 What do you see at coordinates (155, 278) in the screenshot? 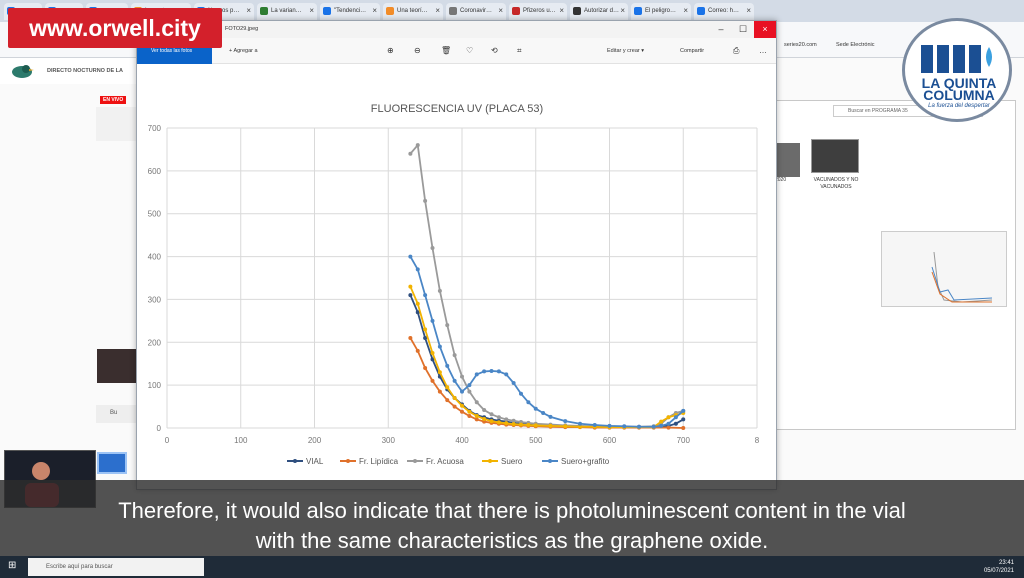
I see `y-axis-ticks: 0 100 200 300 400 500 600 700` at bounding box center [155, 278].